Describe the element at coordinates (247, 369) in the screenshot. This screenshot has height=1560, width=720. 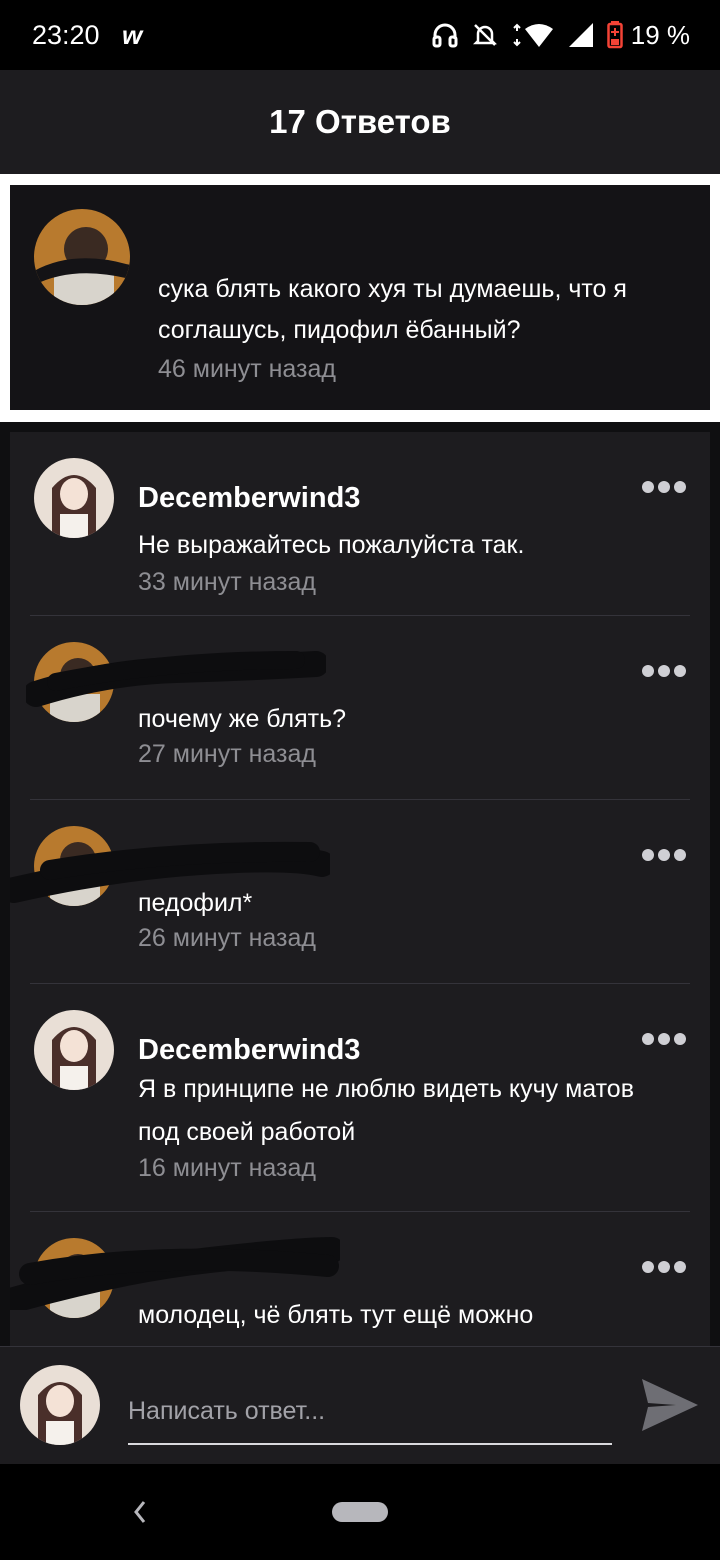
I see `parent-comment-time: 46 минут назад` at that location.